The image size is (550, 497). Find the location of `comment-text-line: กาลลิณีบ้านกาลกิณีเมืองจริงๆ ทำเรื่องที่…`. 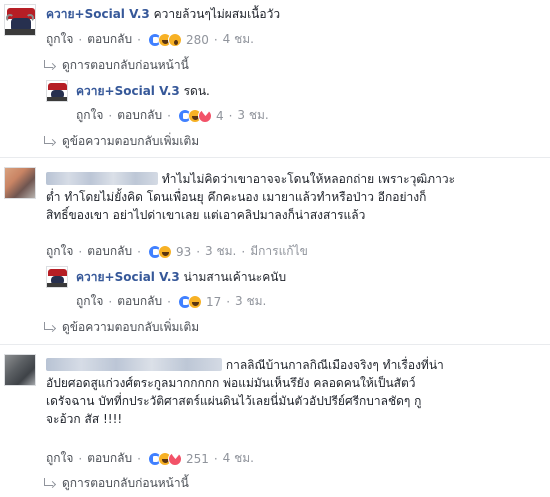

comment-text-line: กาลลิณีบ้านกาลกิณีเมืองจริงๆ ทำเรื่องที่… is located at coordinates (334, 365).